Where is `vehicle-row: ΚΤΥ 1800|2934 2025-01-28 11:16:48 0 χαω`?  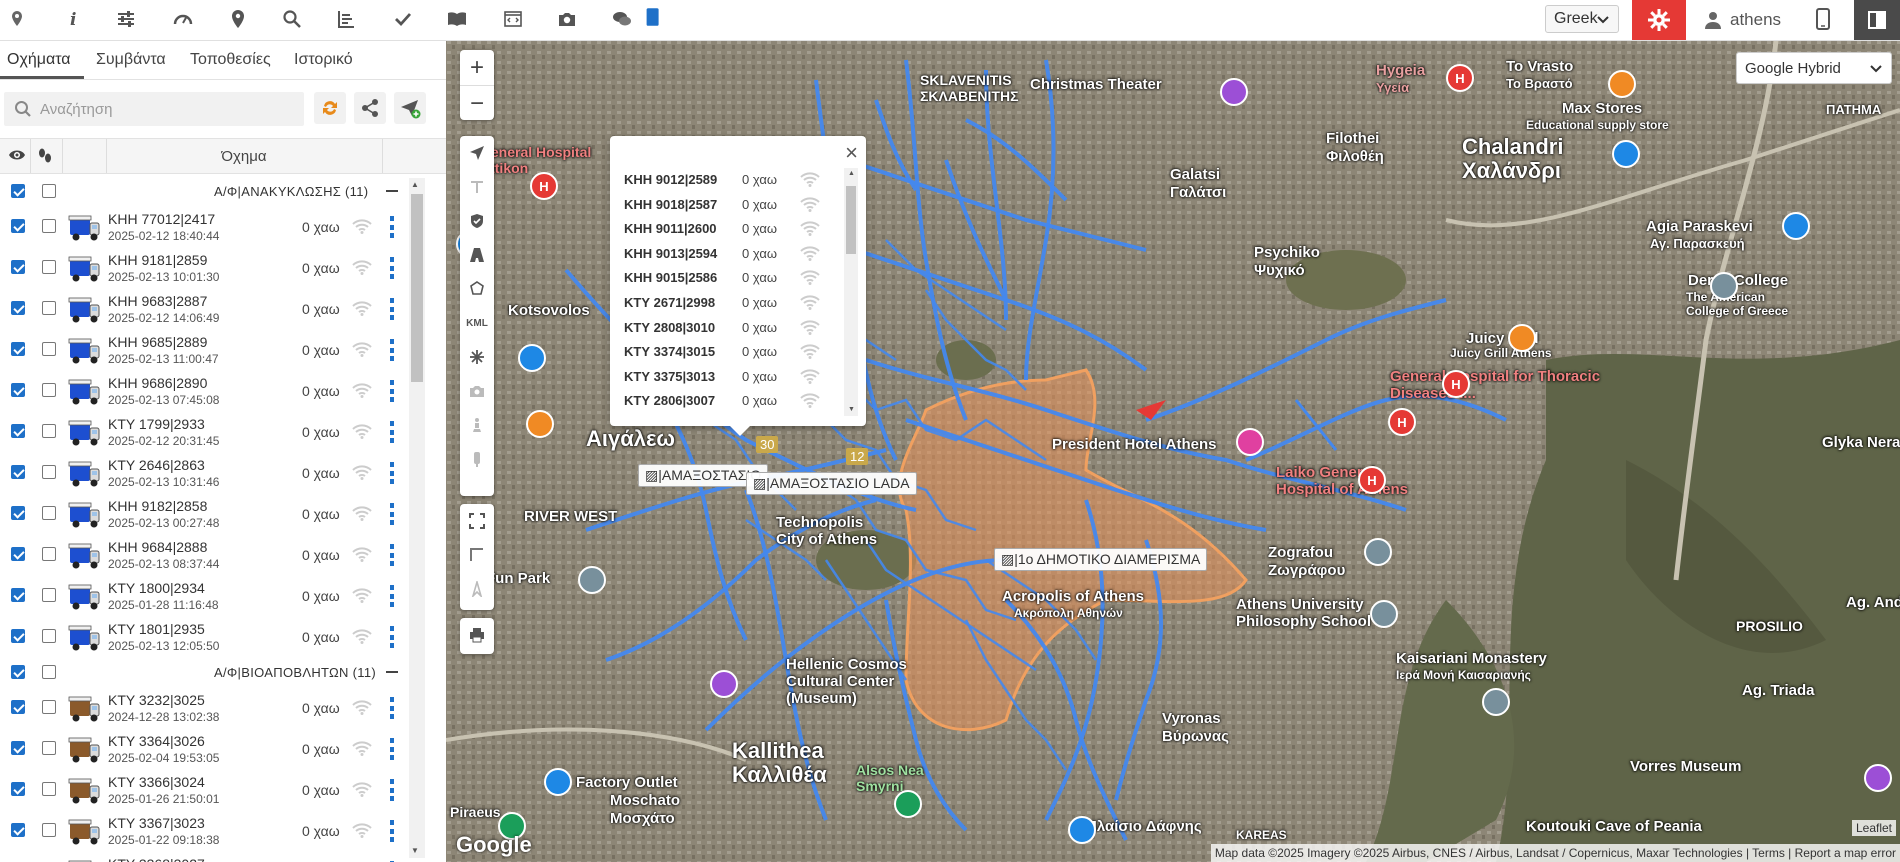 vehicle-row: ΚΤΥ 1800|2934 2025-01-28 11:16:48 0 χαω is located at coordinates (215, 595).